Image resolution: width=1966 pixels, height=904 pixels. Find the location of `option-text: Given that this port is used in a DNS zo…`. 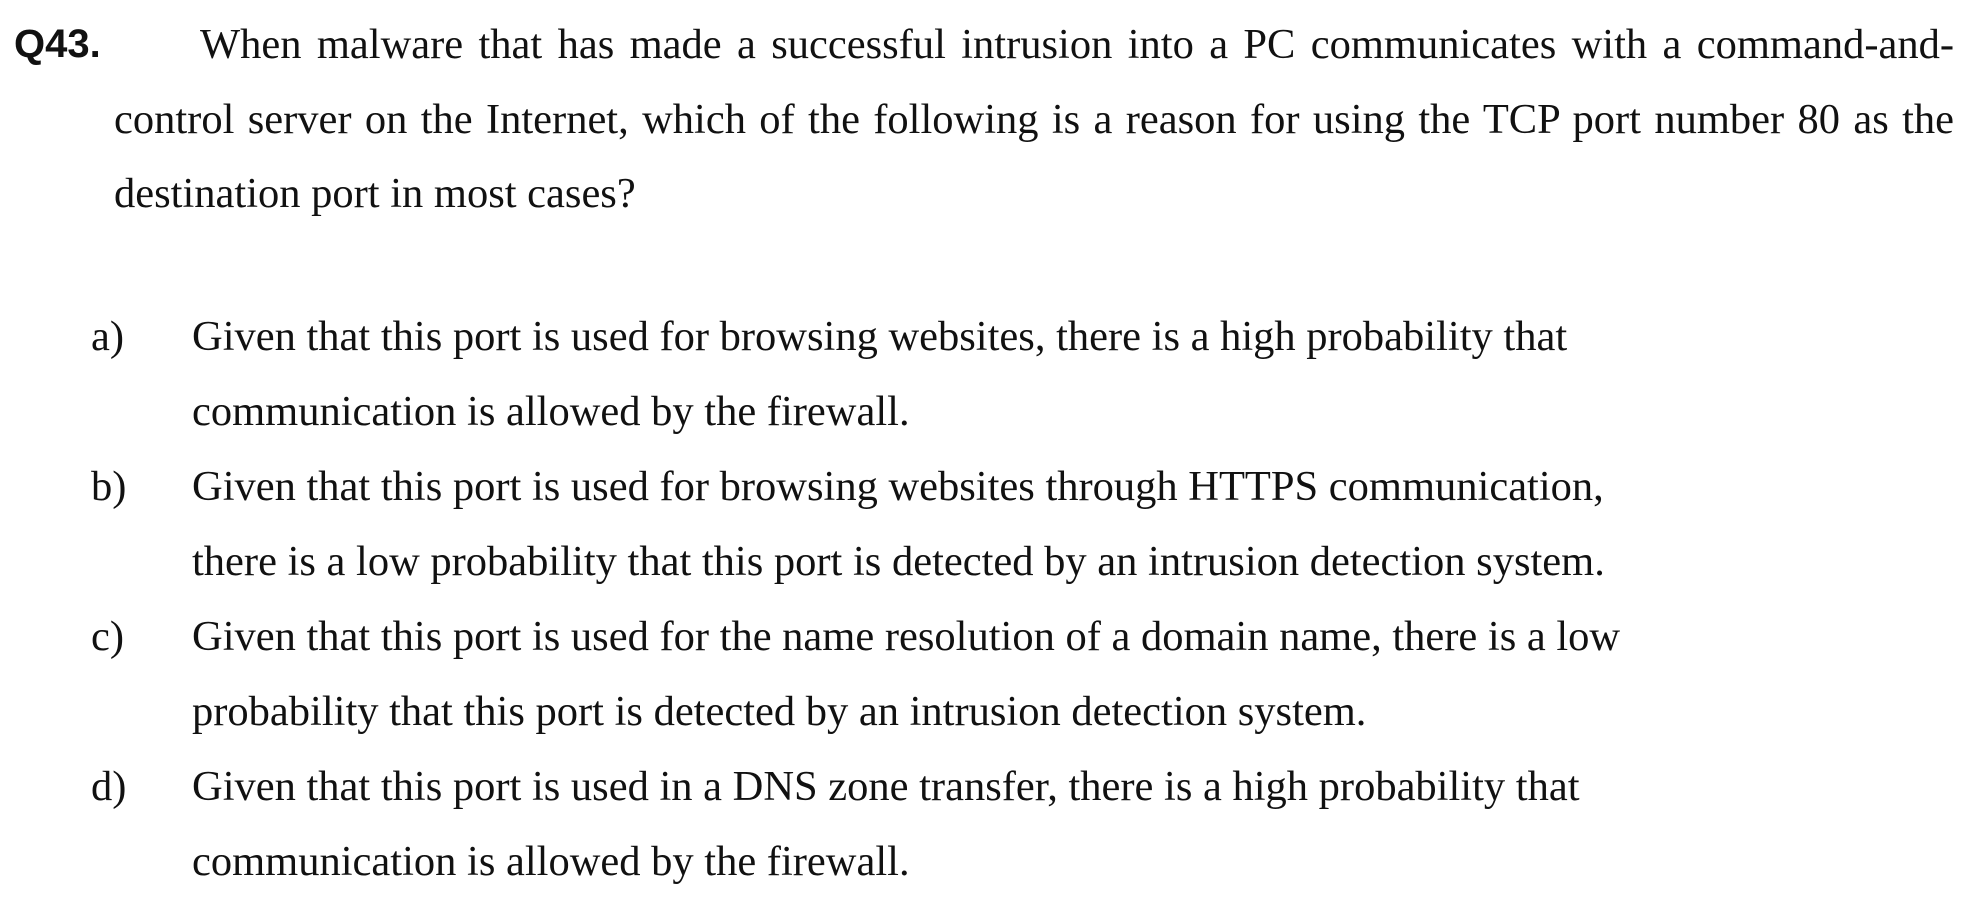

option-text: Given that this port is used in a DNS zo… is located at coordinates (1079, 824).